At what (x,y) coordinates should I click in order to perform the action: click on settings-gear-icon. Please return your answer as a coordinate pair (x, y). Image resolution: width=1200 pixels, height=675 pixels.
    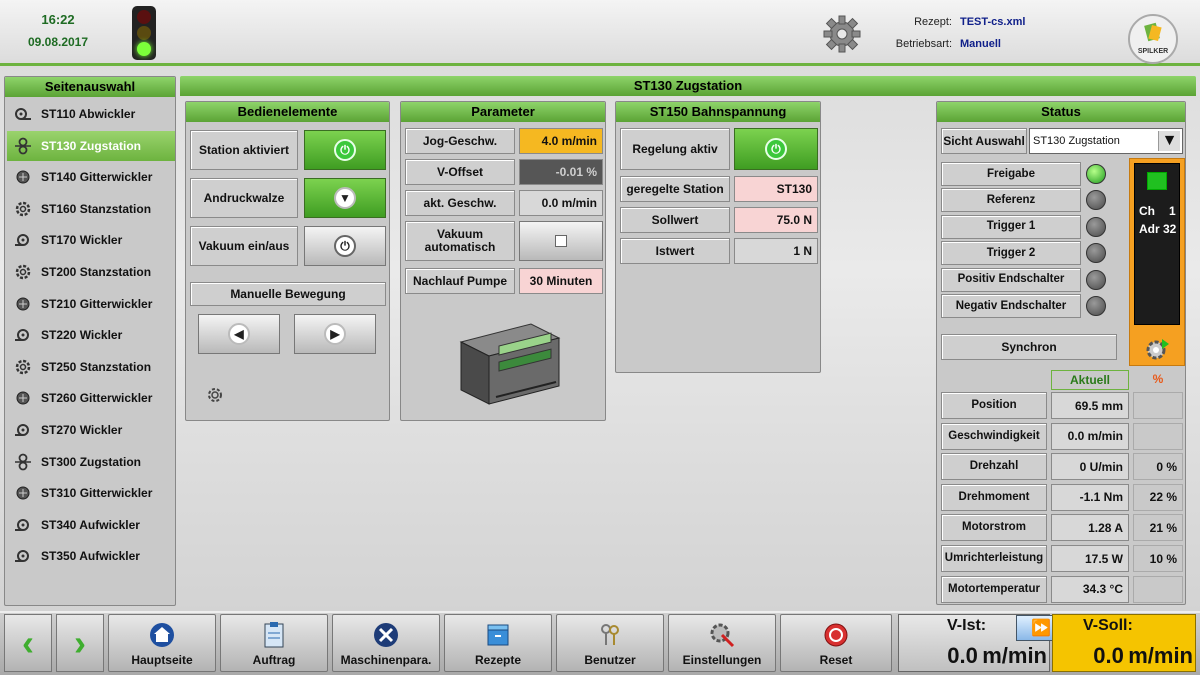
    Looking at the image, I should click on (215, 395).